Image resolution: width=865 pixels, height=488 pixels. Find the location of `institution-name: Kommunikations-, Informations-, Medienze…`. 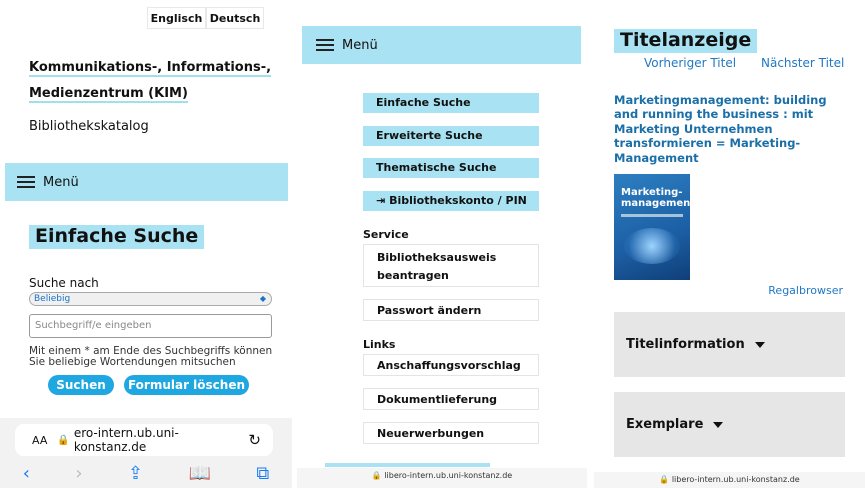

institution-name: Kommunikations-, Informations-, Medienze… is located at coordinates (151, 81).